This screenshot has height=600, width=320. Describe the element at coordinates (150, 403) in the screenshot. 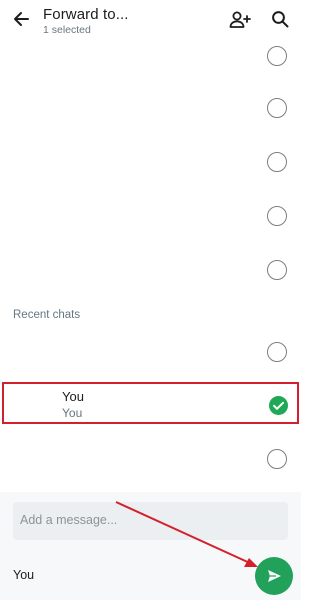

I see `selected-chat-row: You You` at that location.